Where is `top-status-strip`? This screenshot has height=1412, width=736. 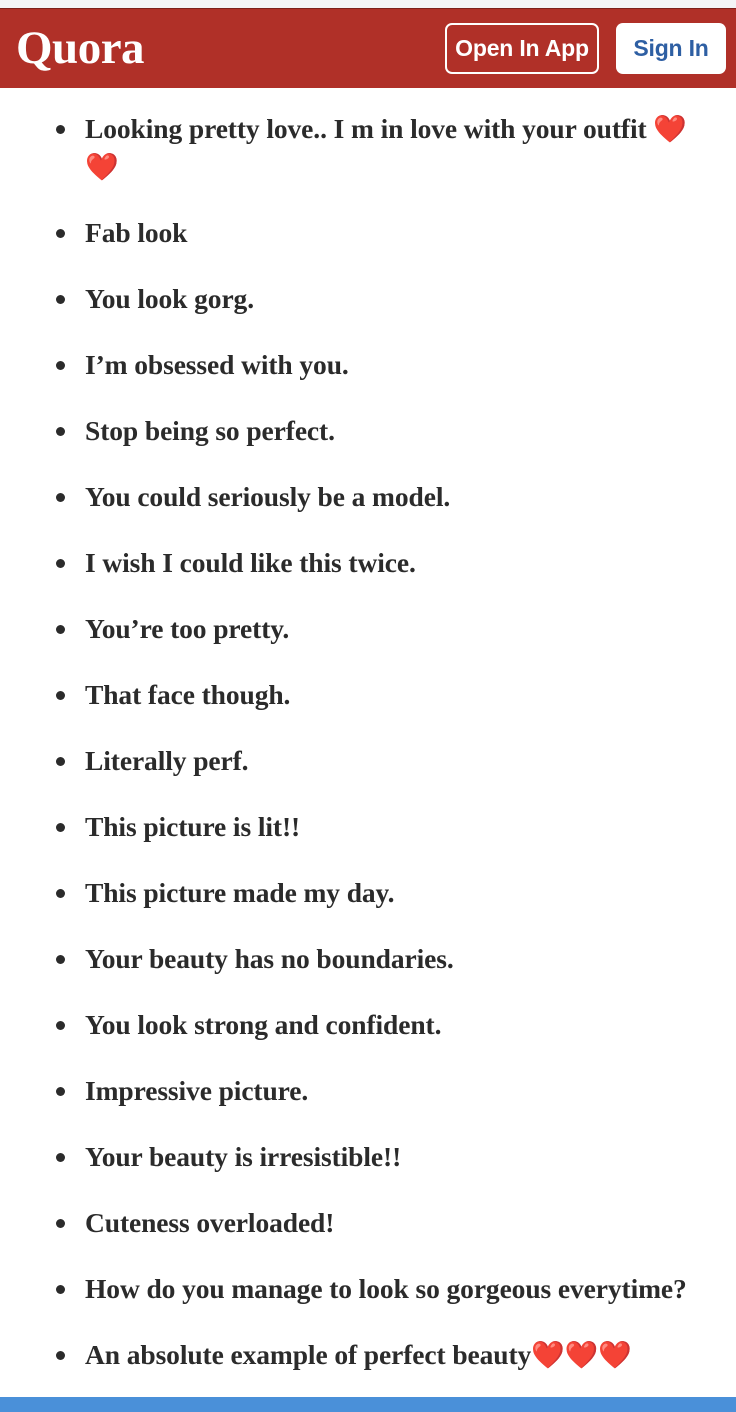
top-status-strip is located at coordinates (368, 4).